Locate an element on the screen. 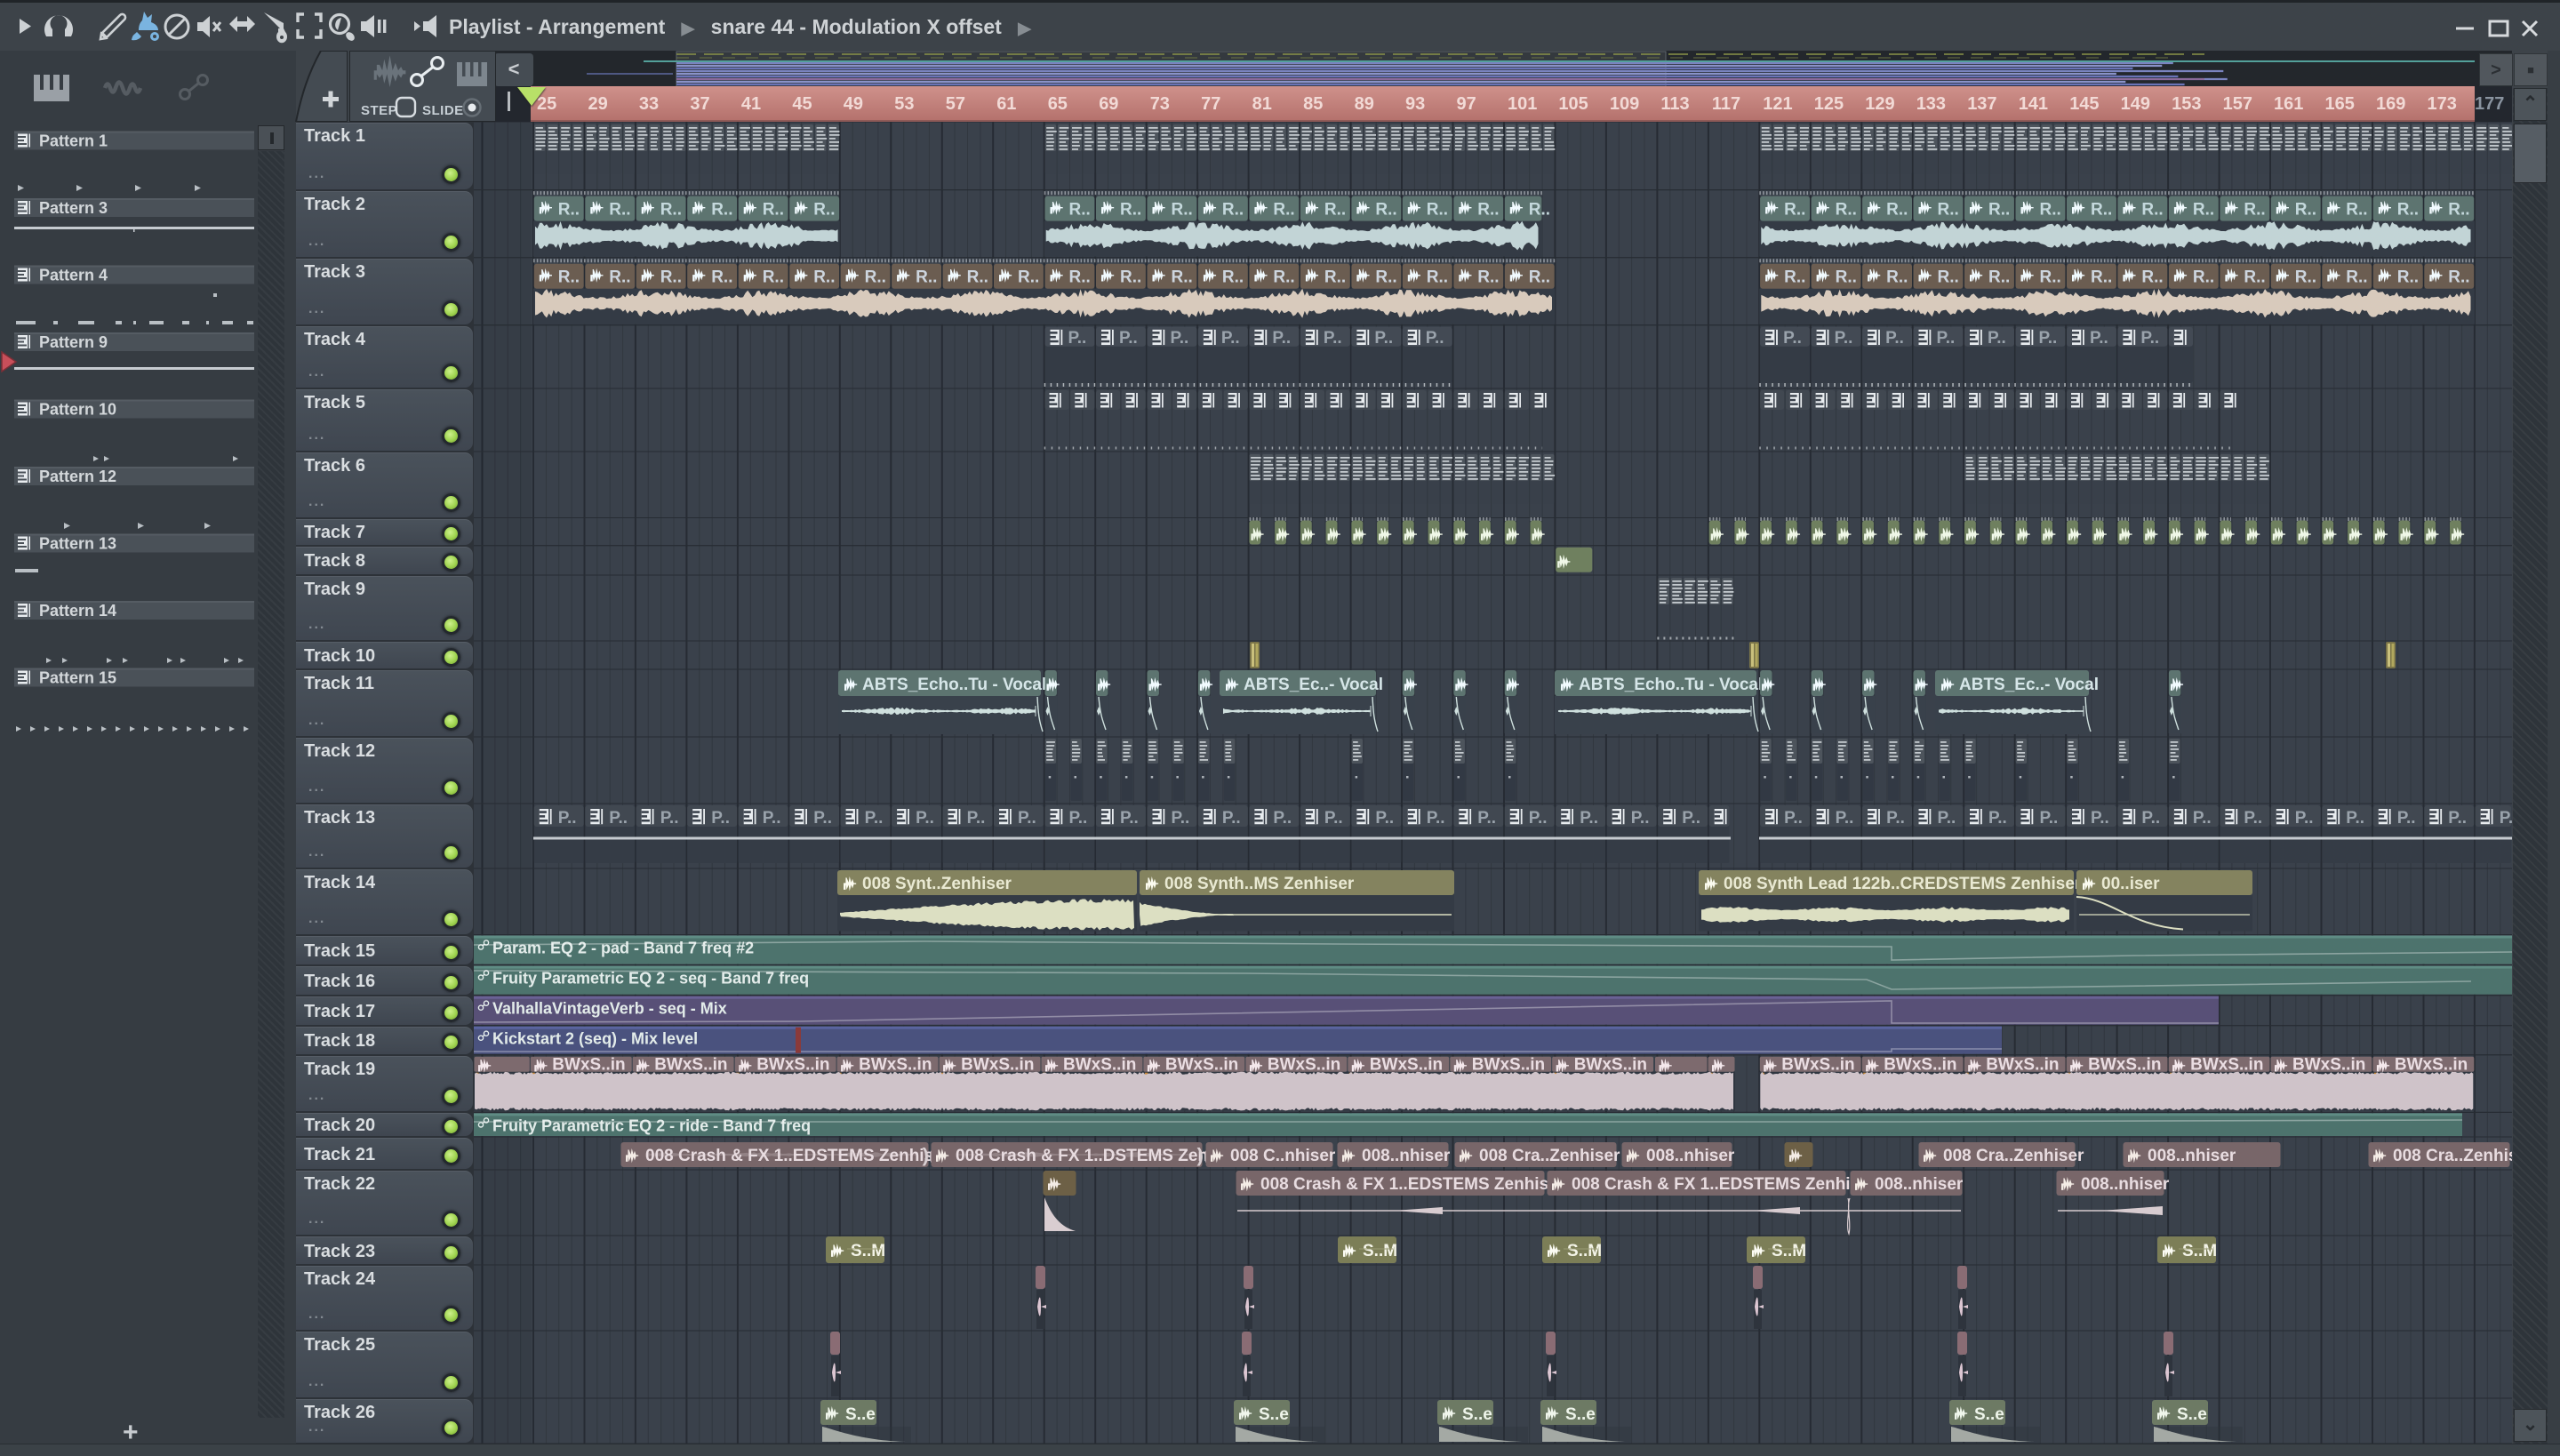  svg-text:008 Crash & FX 1..EDSTEMS Zenh: 008 Crash & FX 1..EDSTEMS Zenhiser is located at coordinates (1412, 1184).